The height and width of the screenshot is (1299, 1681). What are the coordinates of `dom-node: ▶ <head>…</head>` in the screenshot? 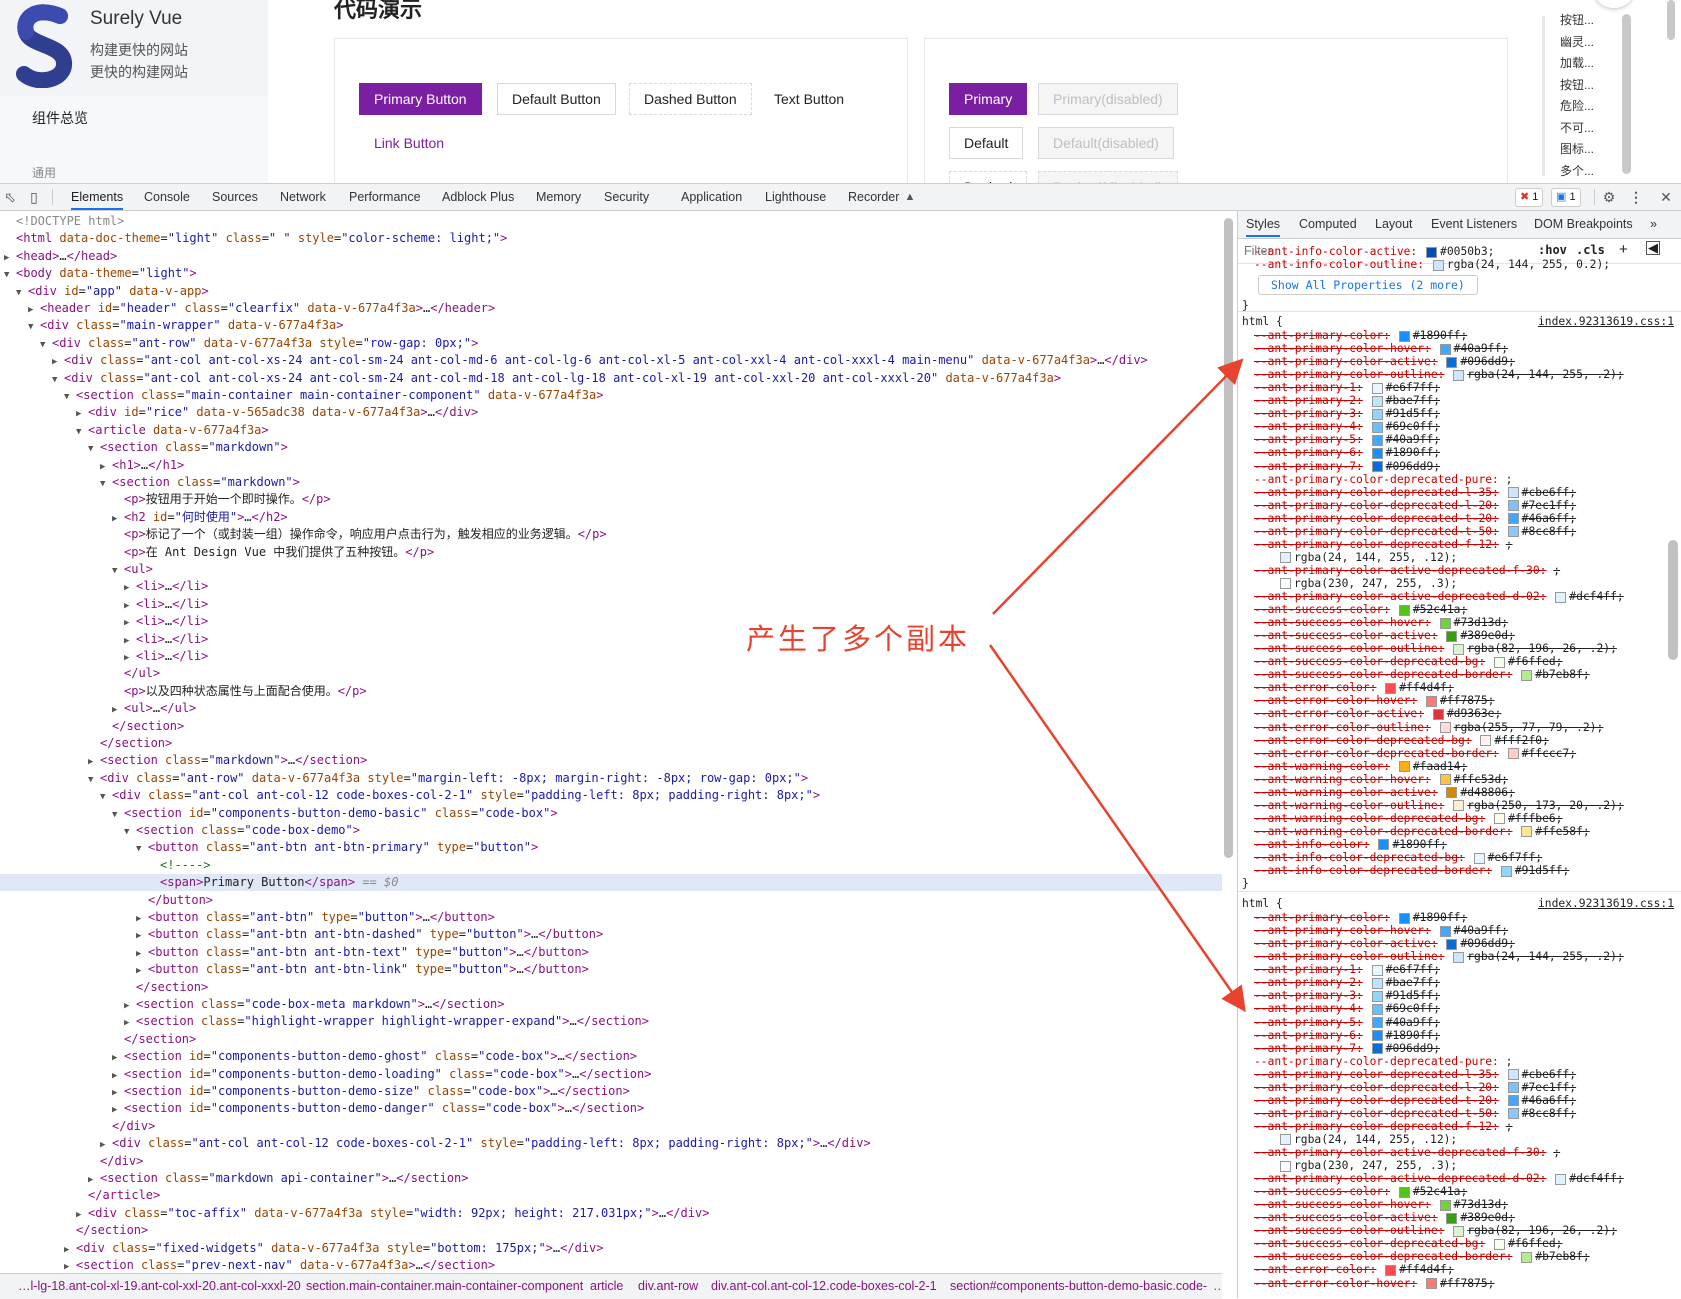 It's located at (58, 256).